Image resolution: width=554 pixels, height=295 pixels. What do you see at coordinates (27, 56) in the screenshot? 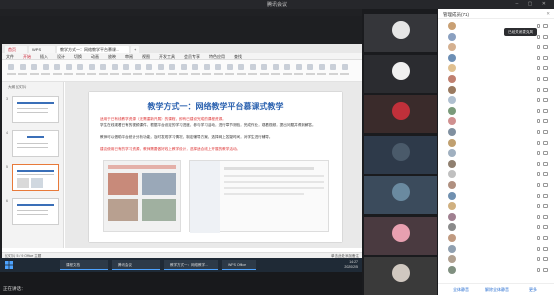
I see `menu-item: 开始` at bounding box center [27, 56].